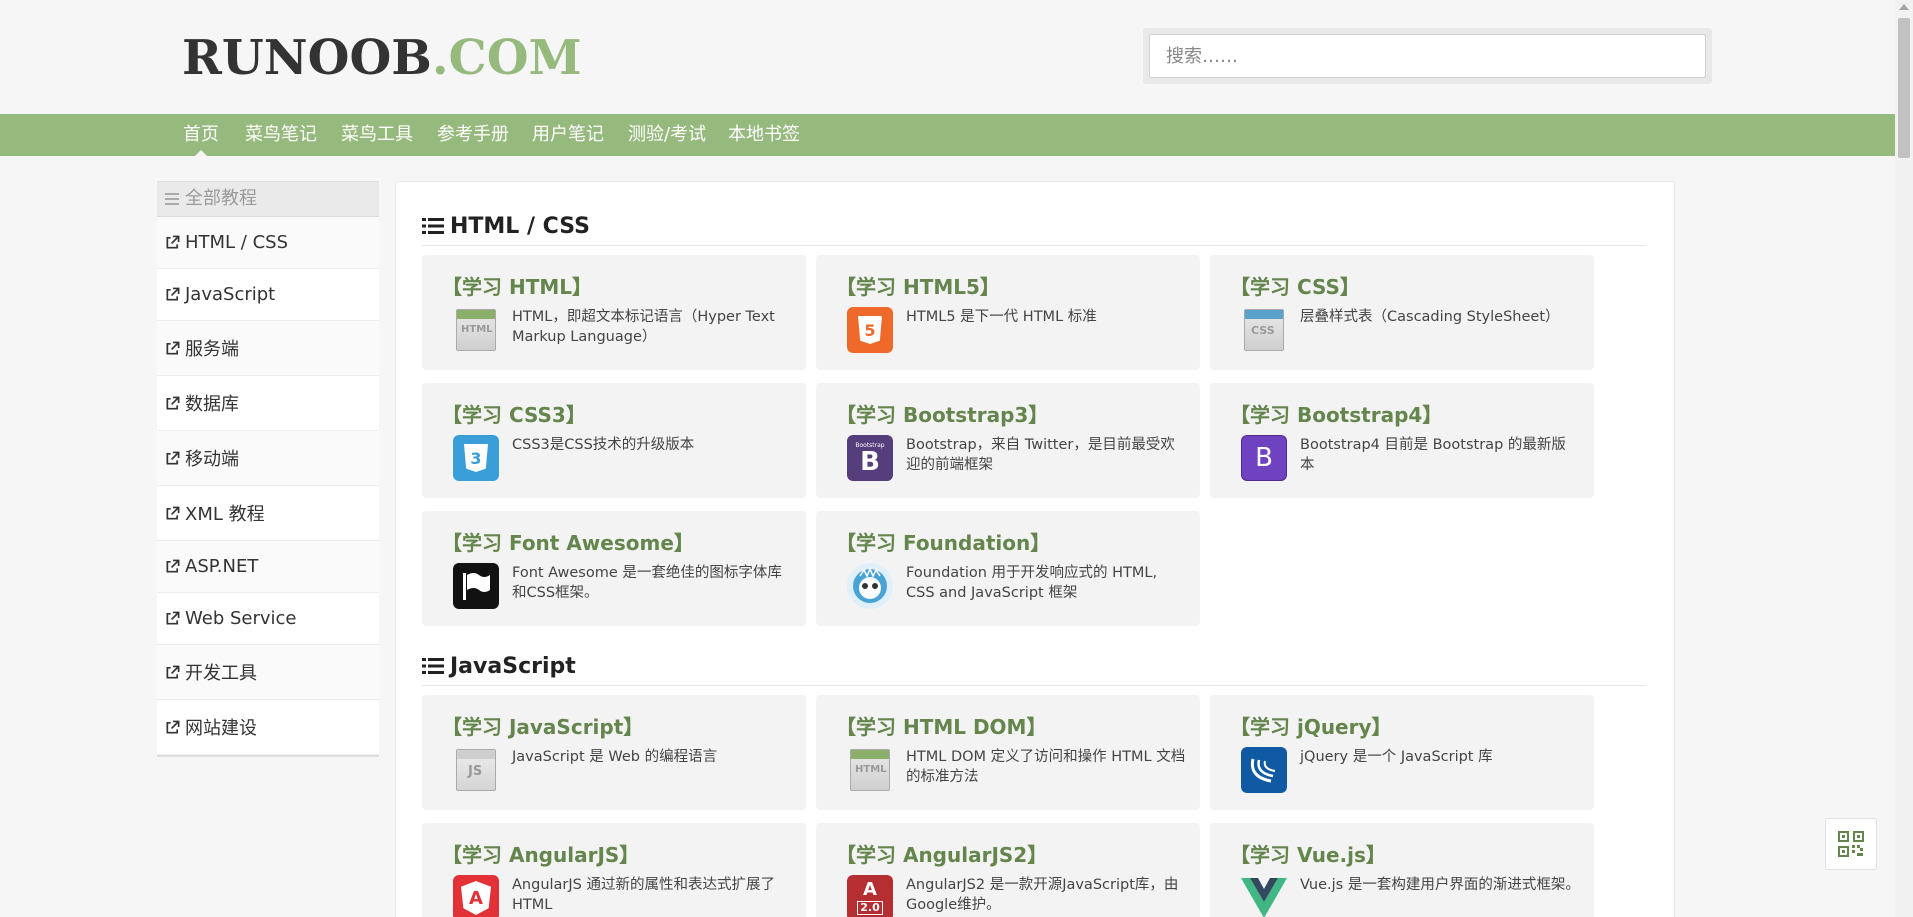  I want to click on card-title: 【学习 CSS3】, so click(514, 413).